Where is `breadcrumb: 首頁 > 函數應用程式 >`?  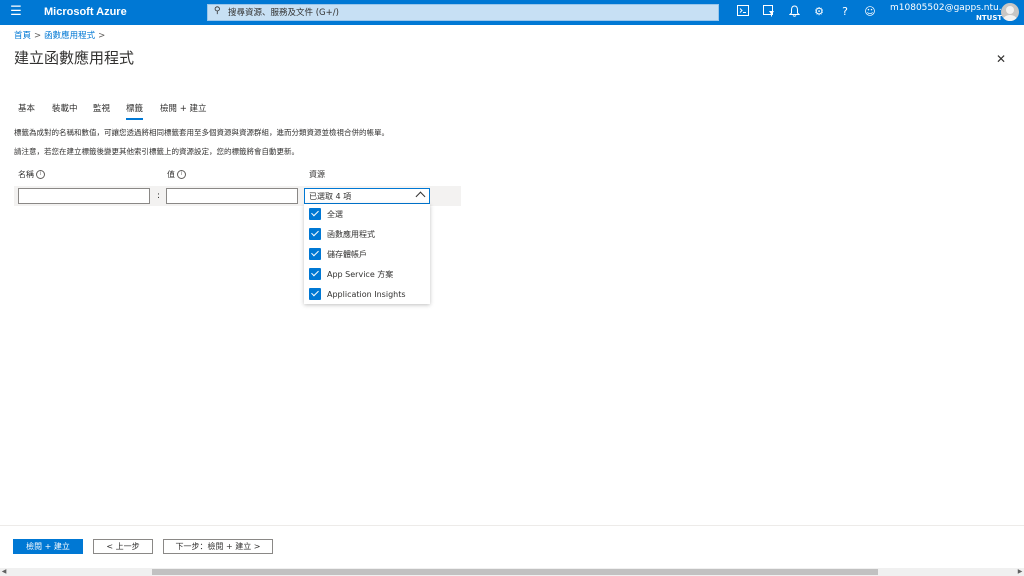
breadcrumb: 首頁 > 函數應用程式 > is located at coordinates (61, 36).